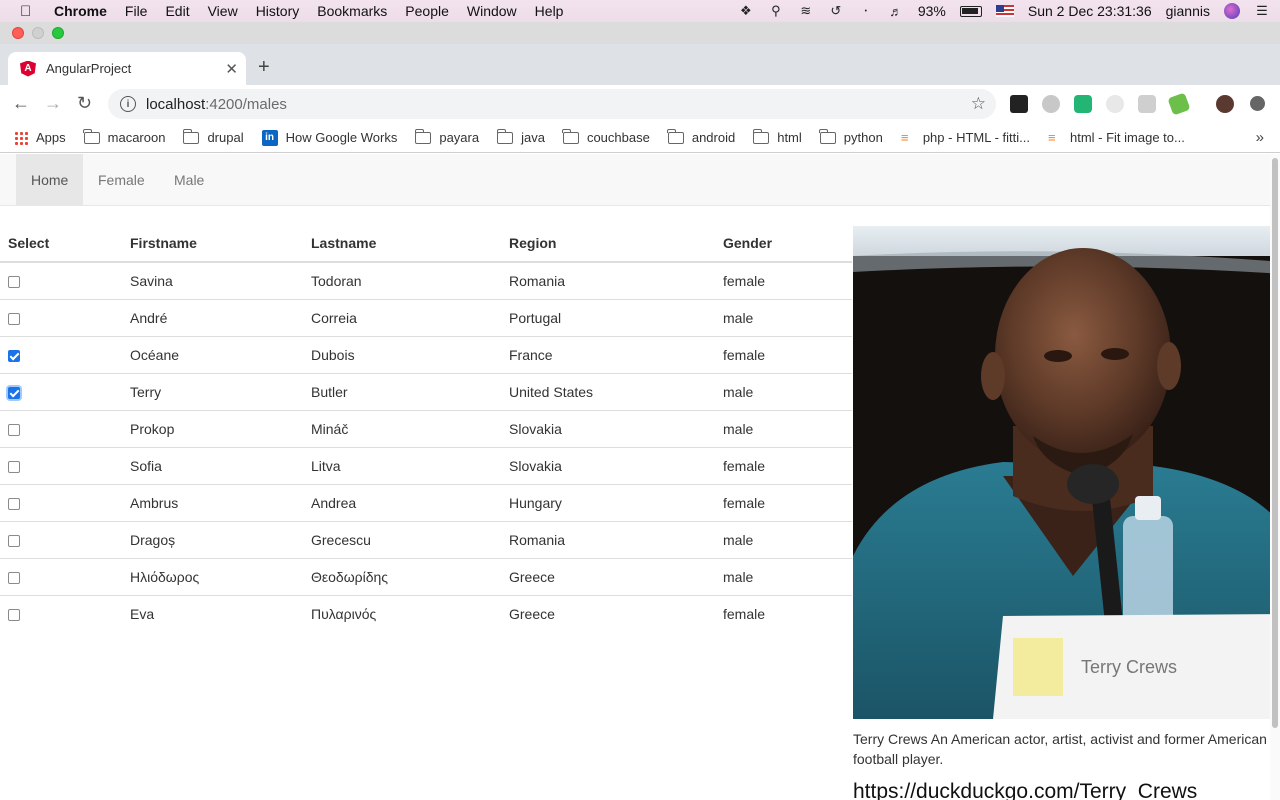 This screenshot has width=1280, height=800. Describe the element at coordinates (608, 354) in the screenshot. I see `region-cell: France` at that location.